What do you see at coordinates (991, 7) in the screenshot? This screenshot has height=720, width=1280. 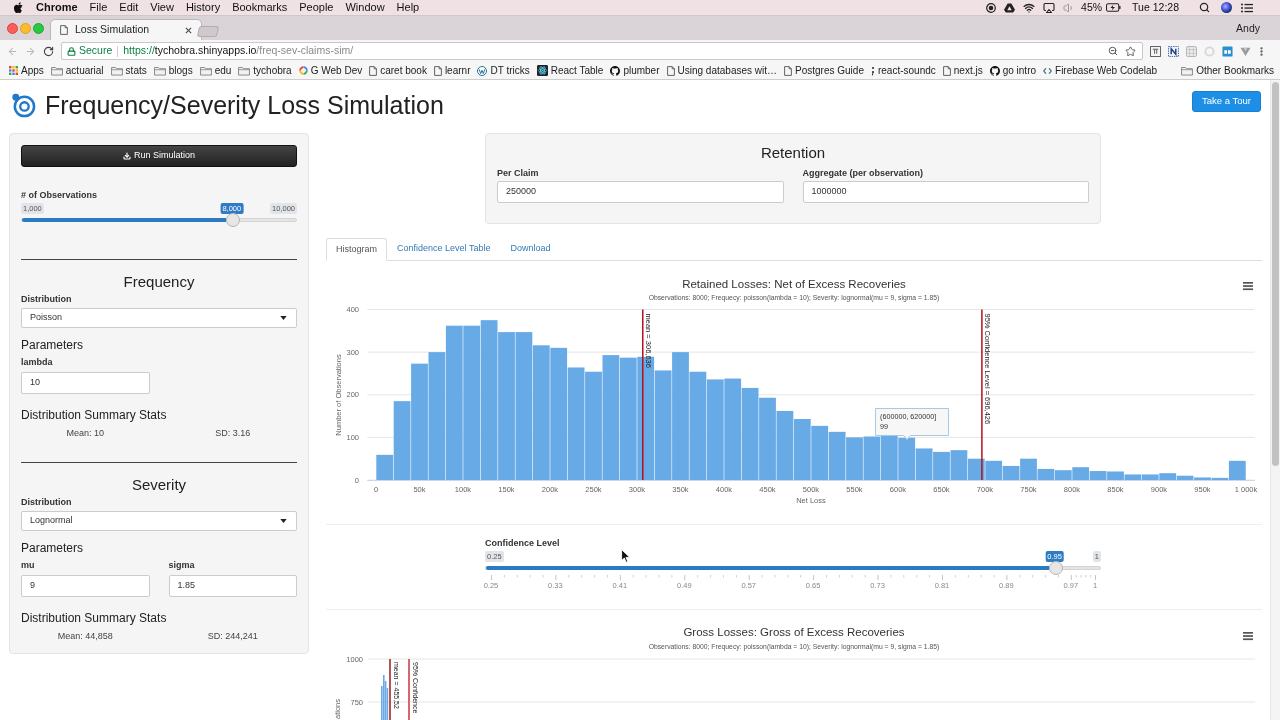 I see `record-icon` at bounding box center [991, 7].